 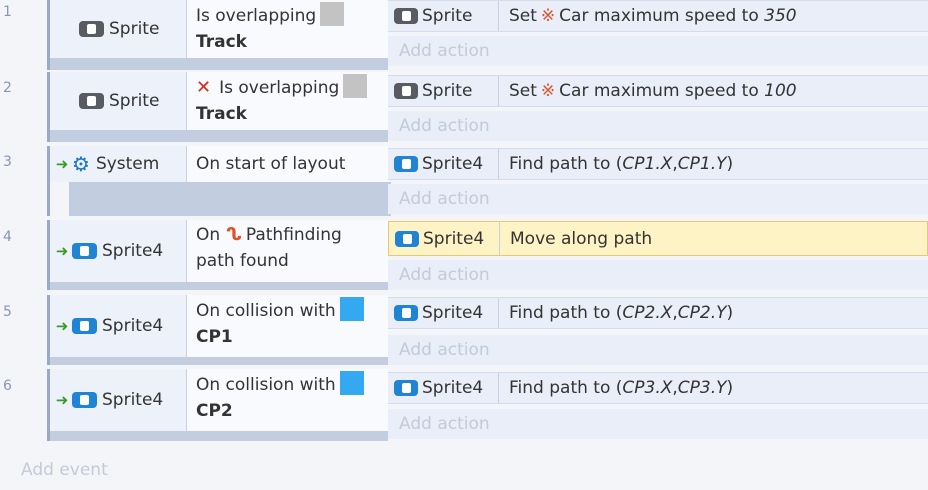 I want to click on actions-panel: Sprite4 Move along path Add action, so click(x=658, y=255).